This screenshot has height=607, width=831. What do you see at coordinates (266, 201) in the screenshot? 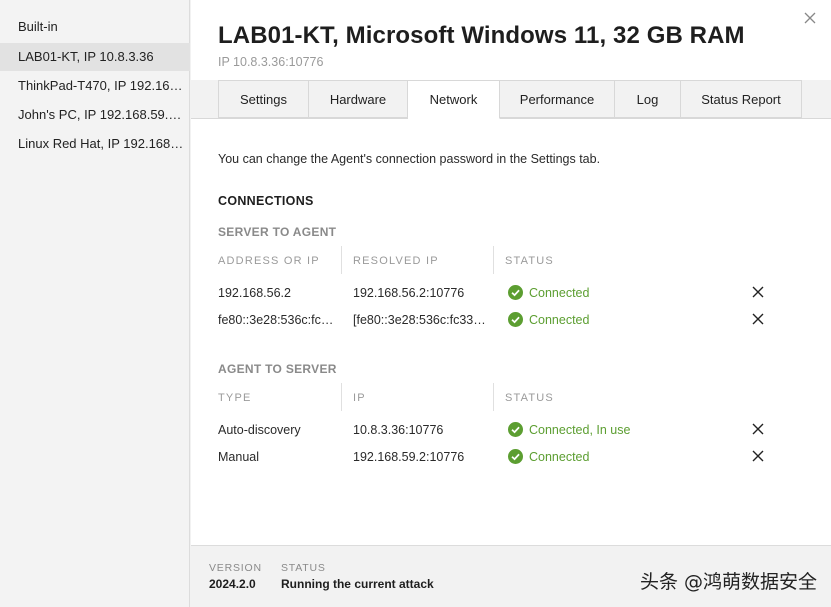
I see `connections-heading: CONNECTIONS` at bounding box center [266, 201].